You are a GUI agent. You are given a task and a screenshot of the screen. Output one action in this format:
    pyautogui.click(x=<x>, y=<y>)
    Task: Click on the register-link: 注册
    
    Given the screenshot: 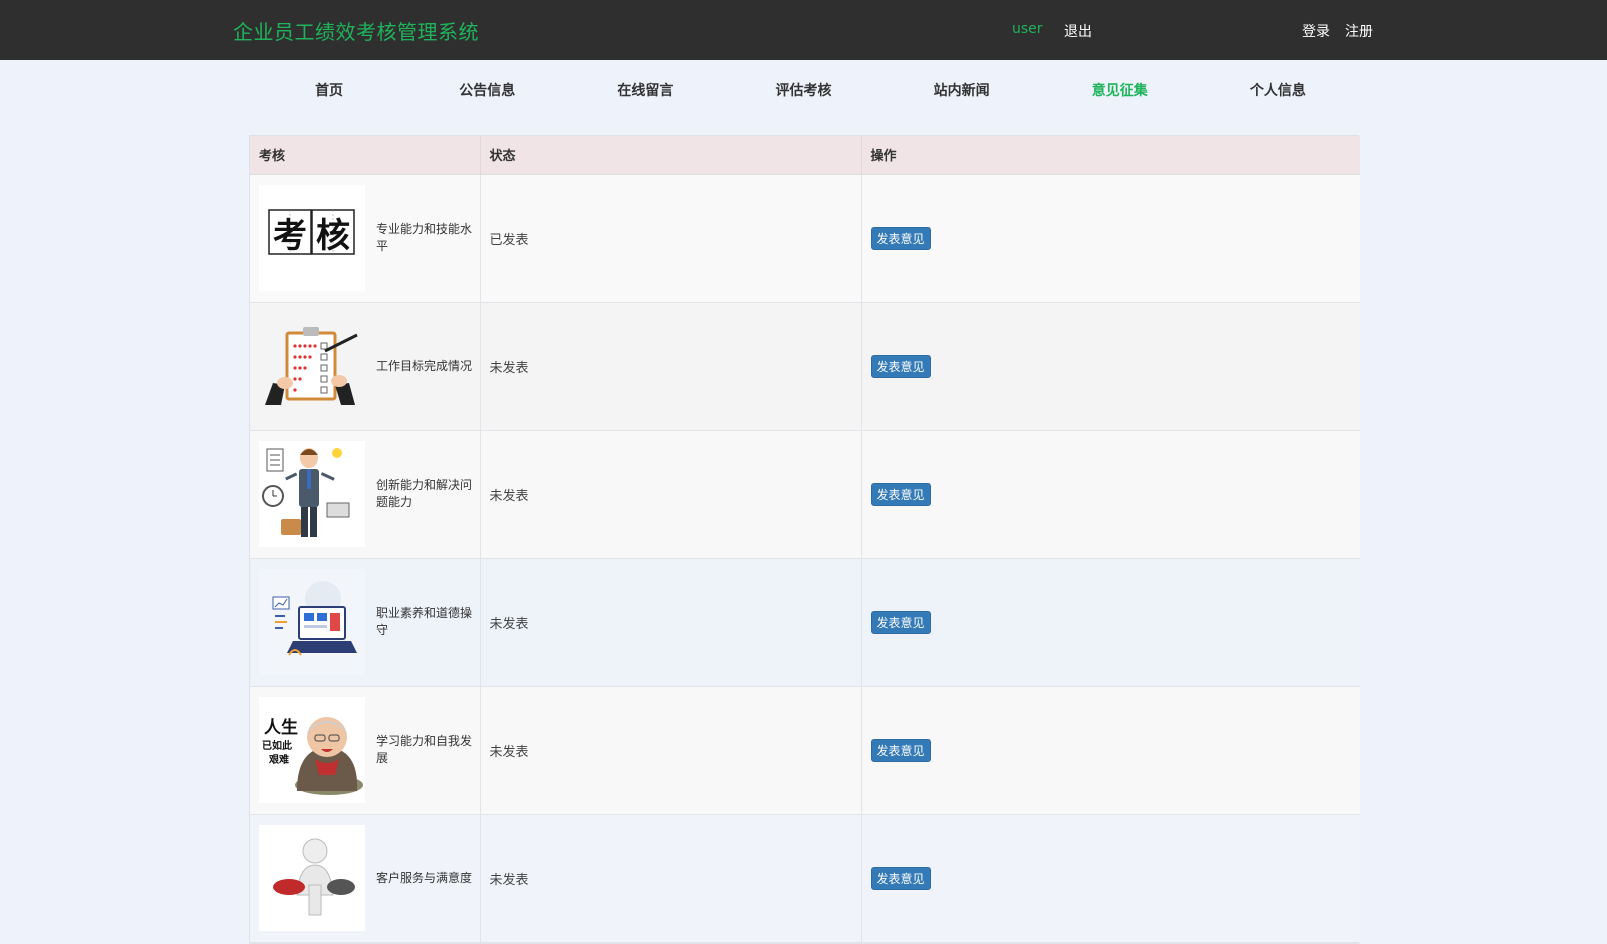 What is the action you would take?
    pyautogui.click(x=1359, y=31)
    